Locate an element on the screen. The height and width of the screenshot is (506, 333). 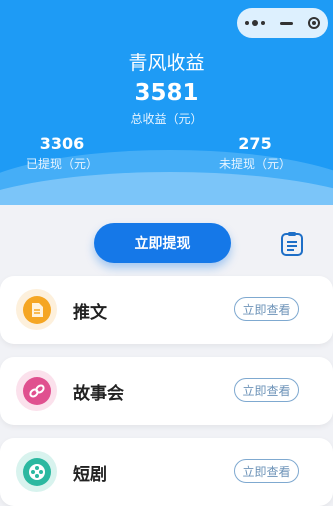
item-name: 推文 is located at coordinates (90, 313).